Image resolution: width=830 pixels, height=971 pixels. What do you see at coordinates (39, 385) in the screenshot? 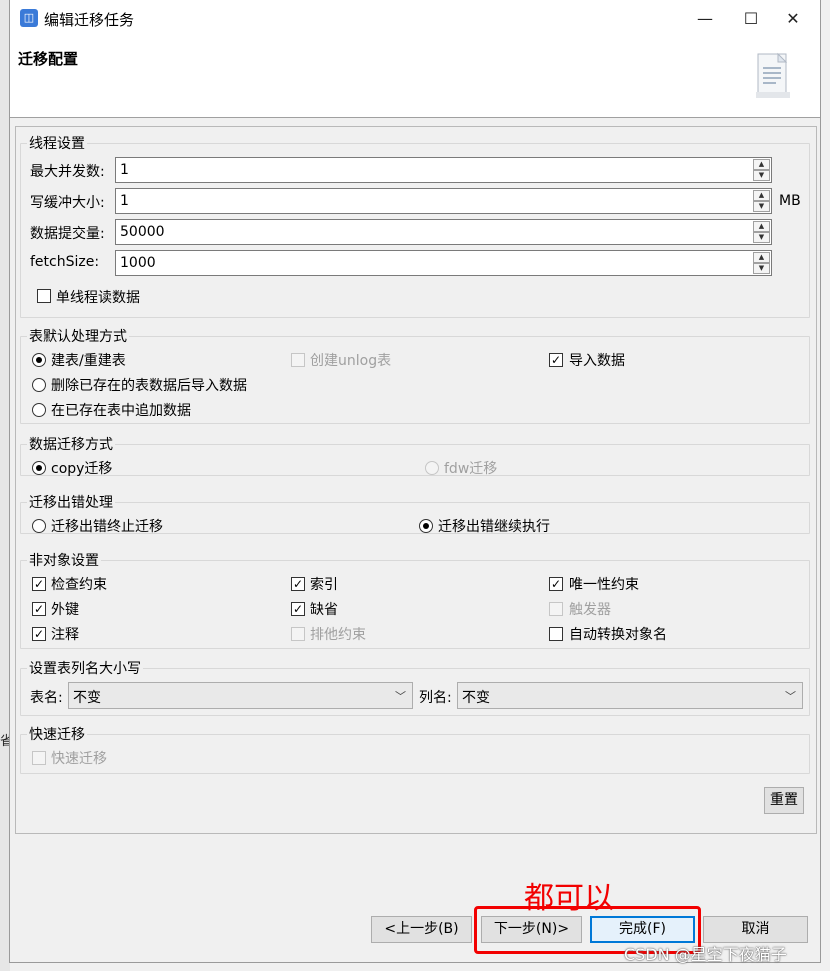
I see `delete-then-import-radio` at bounding box center [39, 385].